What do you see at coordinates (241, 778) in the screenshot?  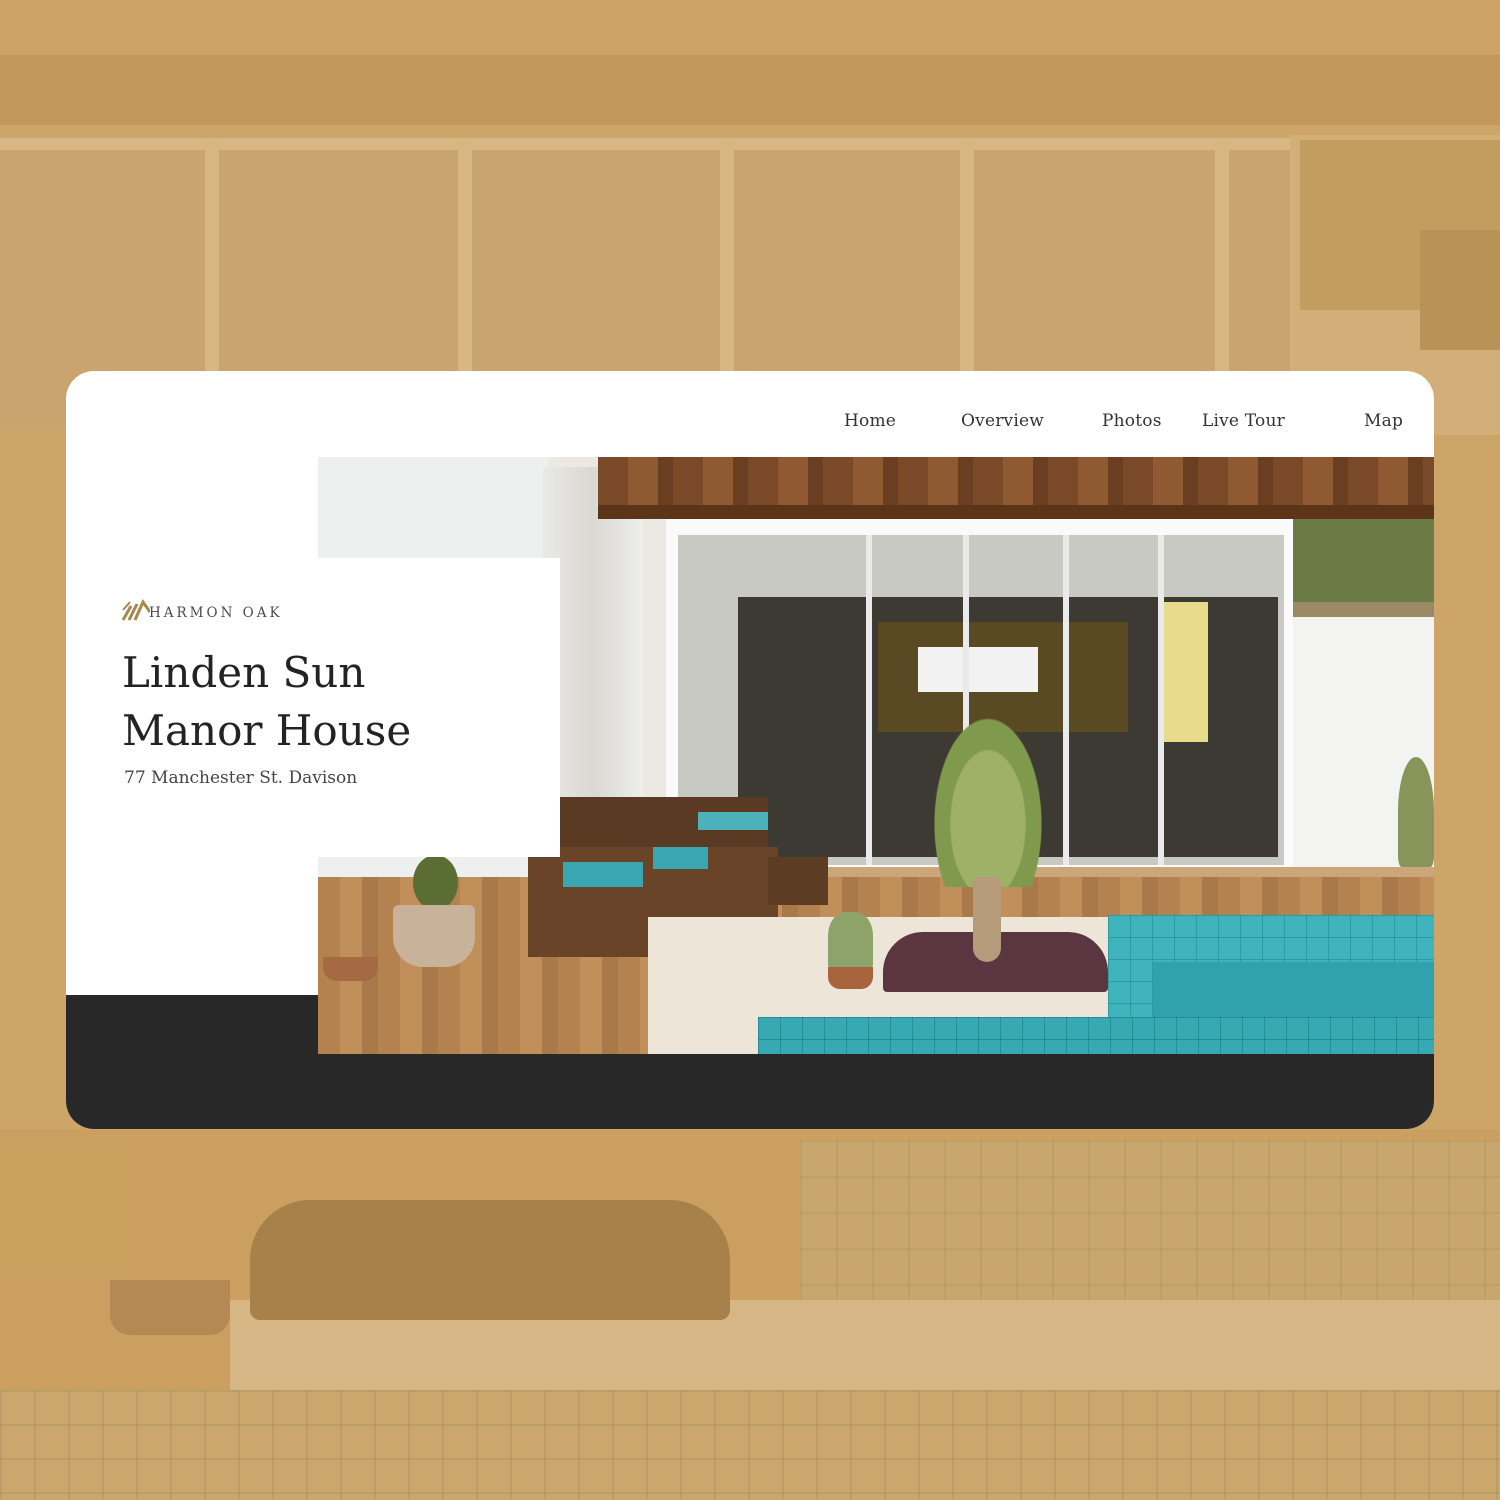 I see `listing-address: 77 Manchester St. Davison` at bounding box center [241, 778].